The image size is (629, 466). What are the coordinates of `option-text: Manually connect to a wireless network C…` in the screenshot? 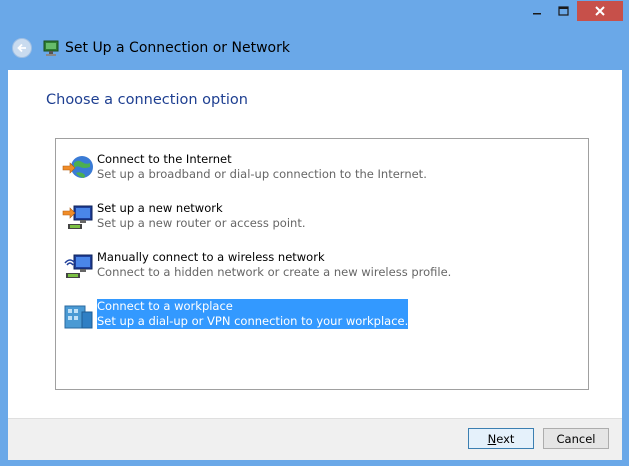 It's located at (274, 265).